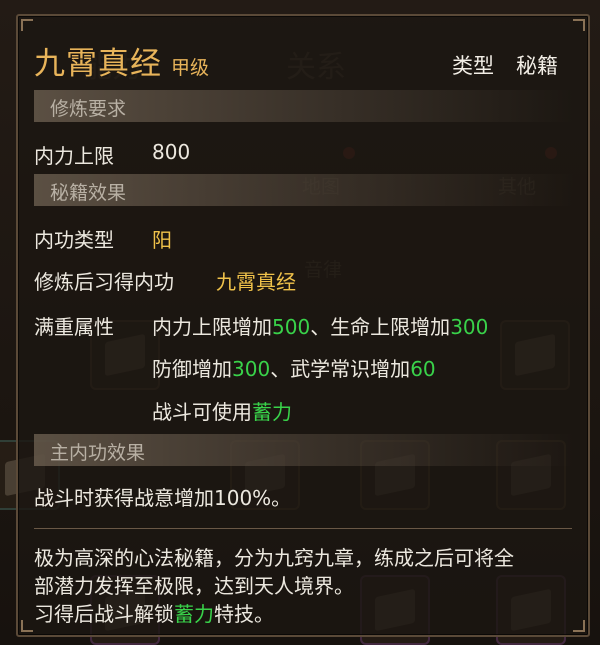 This screenshot has height=645, width=600. I want to click on section-header-label: 主内功效果, so click(98, 453).